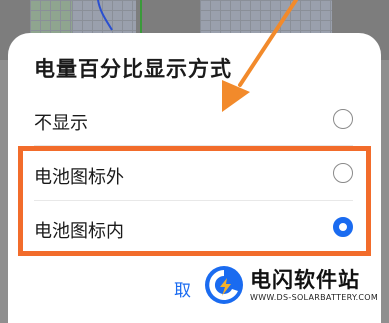 The width and height of the screenshot is (389, 323). Describe the element at coordinates (61, 123) in the screenshot. I see `option-label: 不显示` at that location.